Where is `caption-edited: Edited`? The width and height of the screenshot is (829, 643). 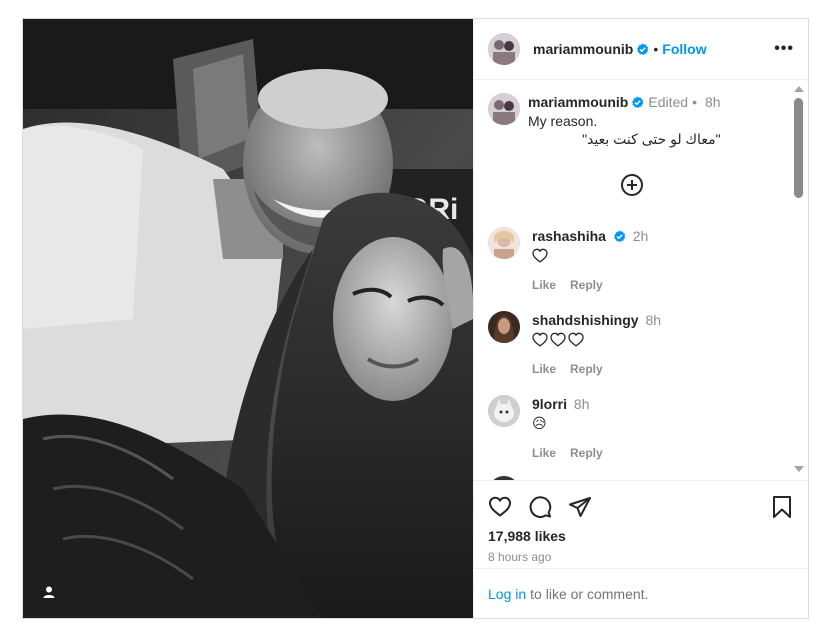
caption-edited: Edited is located at coordinates (668, 102).